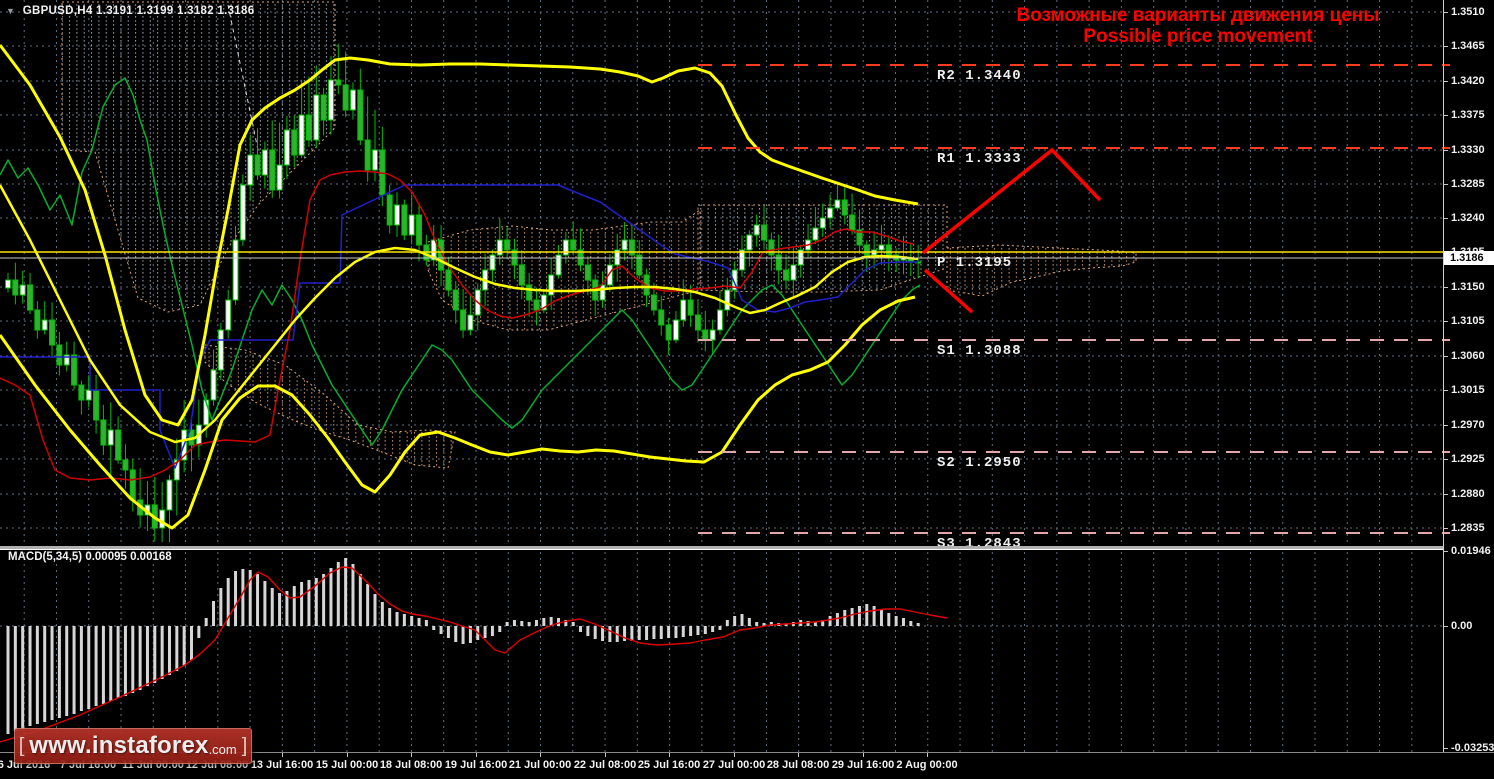 Image resolution: width=1494 pixels, height=779 pixels. What do you see at coordinates (175, 11) in the screenshot?
I see `ohlc-quotes: 1.3191 1.3199 1.3182 1.3186` at bounding box center [175, 11].